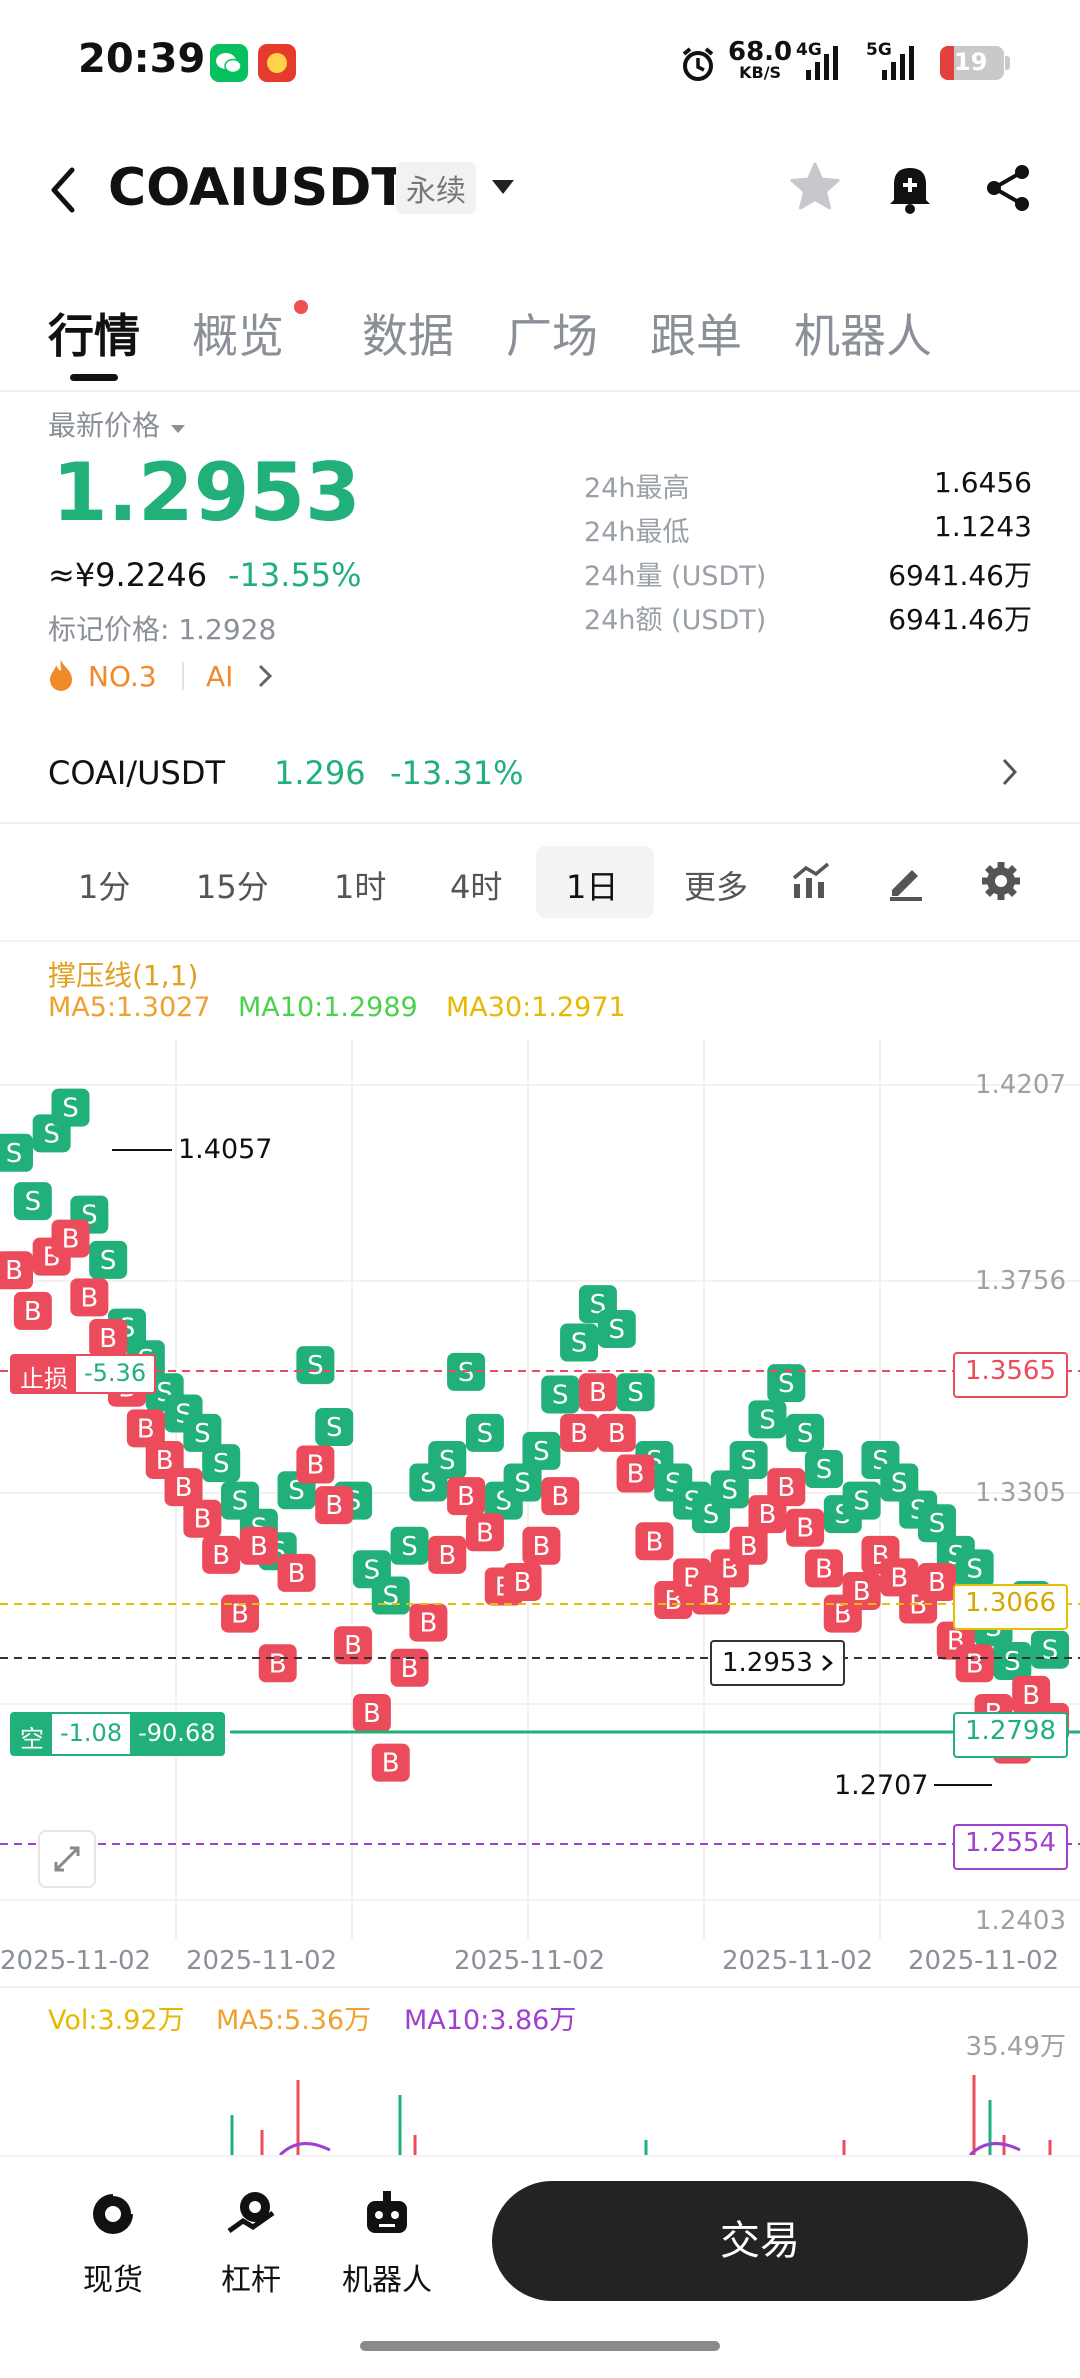 The width and height of the screenshot is (1080, 2378). I want to click on interval-1h: 1时, so click(360, 885).